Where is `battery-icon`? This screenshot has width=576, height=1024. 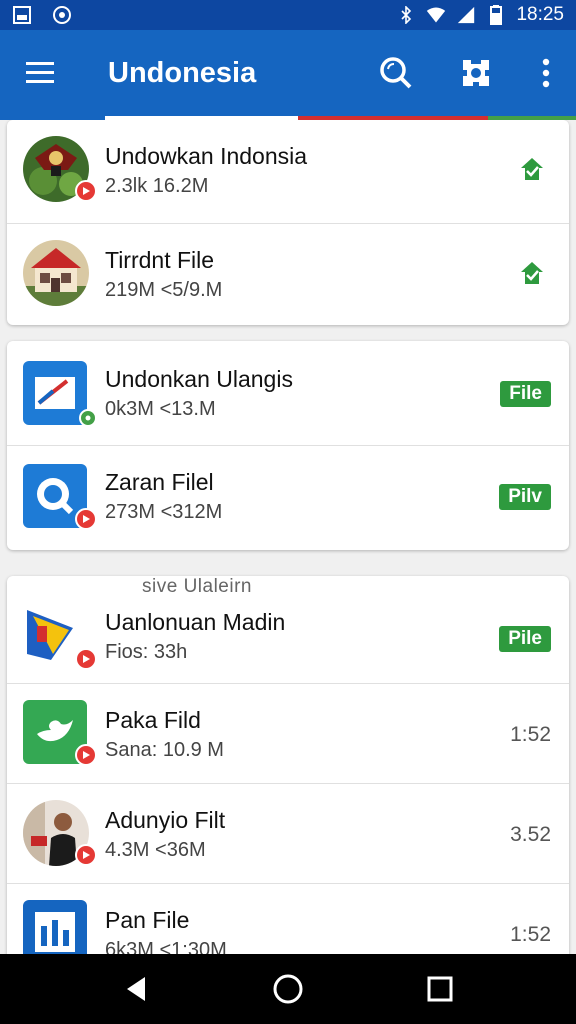 battery-icon is located at coordinates (496, 15).